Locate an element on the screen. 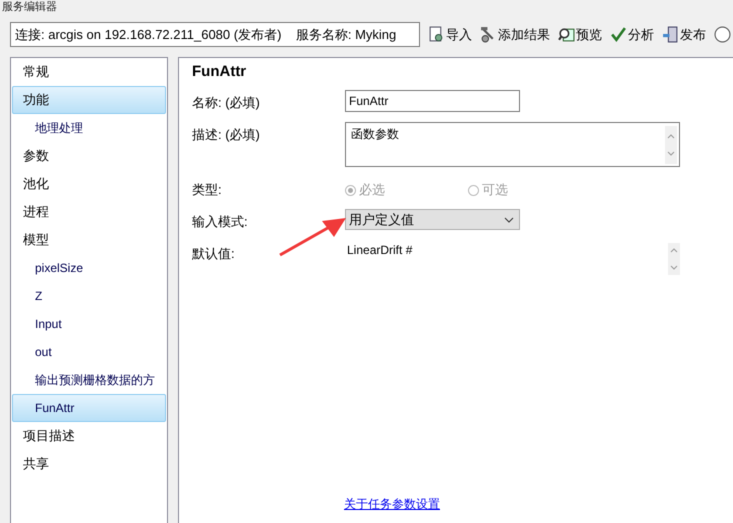  sidebar-item: Input is located at coordinates (89, 324).